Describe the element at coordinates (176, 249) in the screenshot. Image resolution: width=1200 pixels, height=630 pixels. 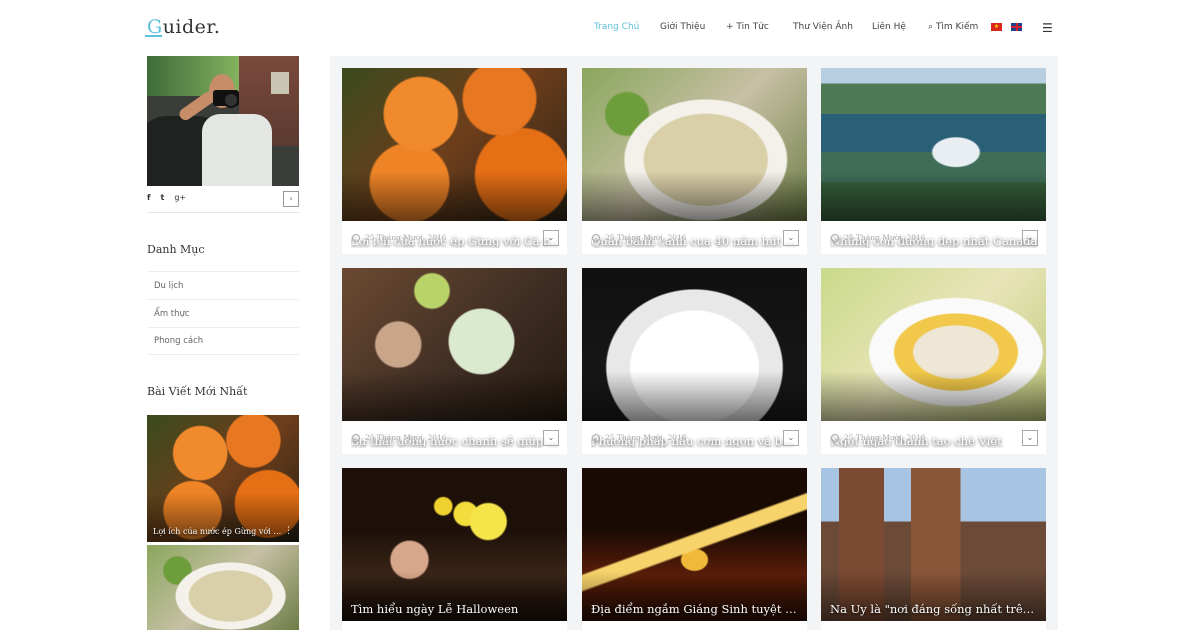
I see `category-heading: Danh Mục` at that location.